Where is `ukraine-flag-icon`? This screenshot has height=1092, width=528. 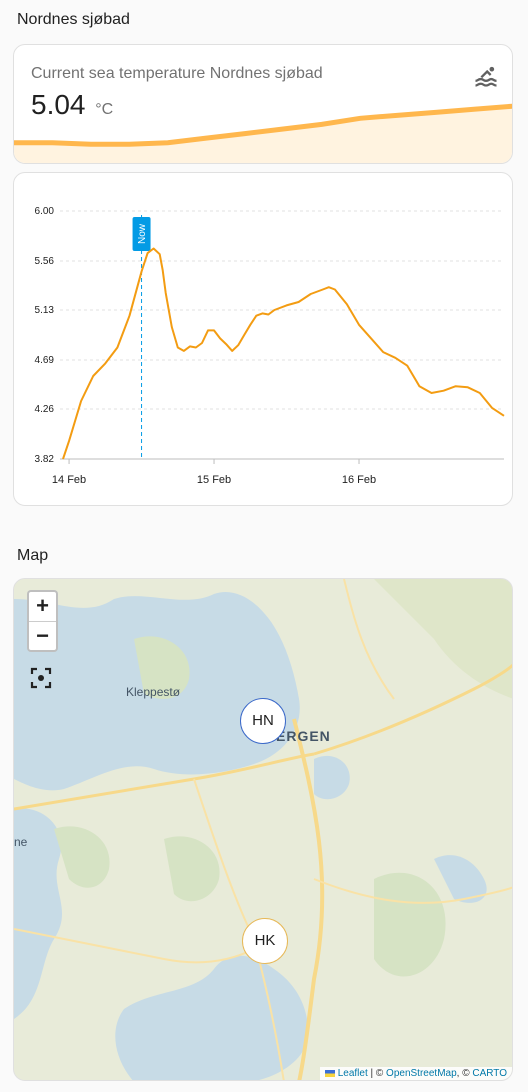
ukraine-flag-icon is located at coordinates (329, 1073).